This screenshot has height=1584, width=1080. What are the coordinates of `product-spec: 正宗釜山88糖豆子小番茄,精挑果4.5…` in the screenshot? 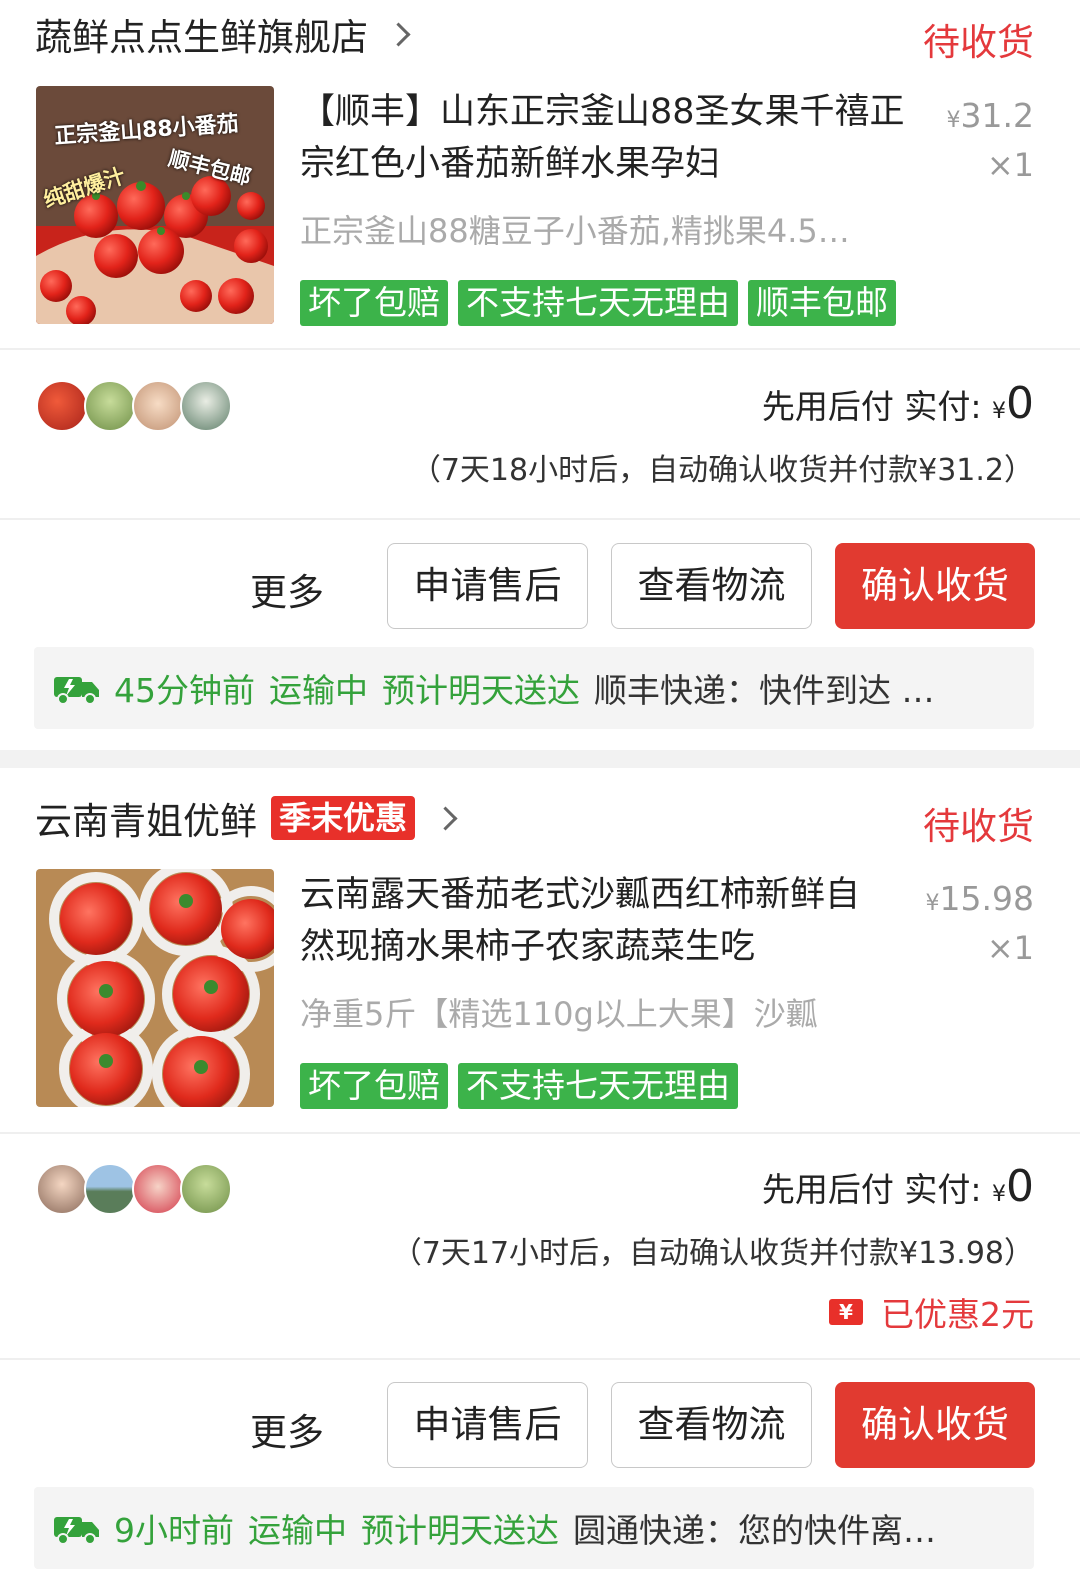 It's located at (575, 231).